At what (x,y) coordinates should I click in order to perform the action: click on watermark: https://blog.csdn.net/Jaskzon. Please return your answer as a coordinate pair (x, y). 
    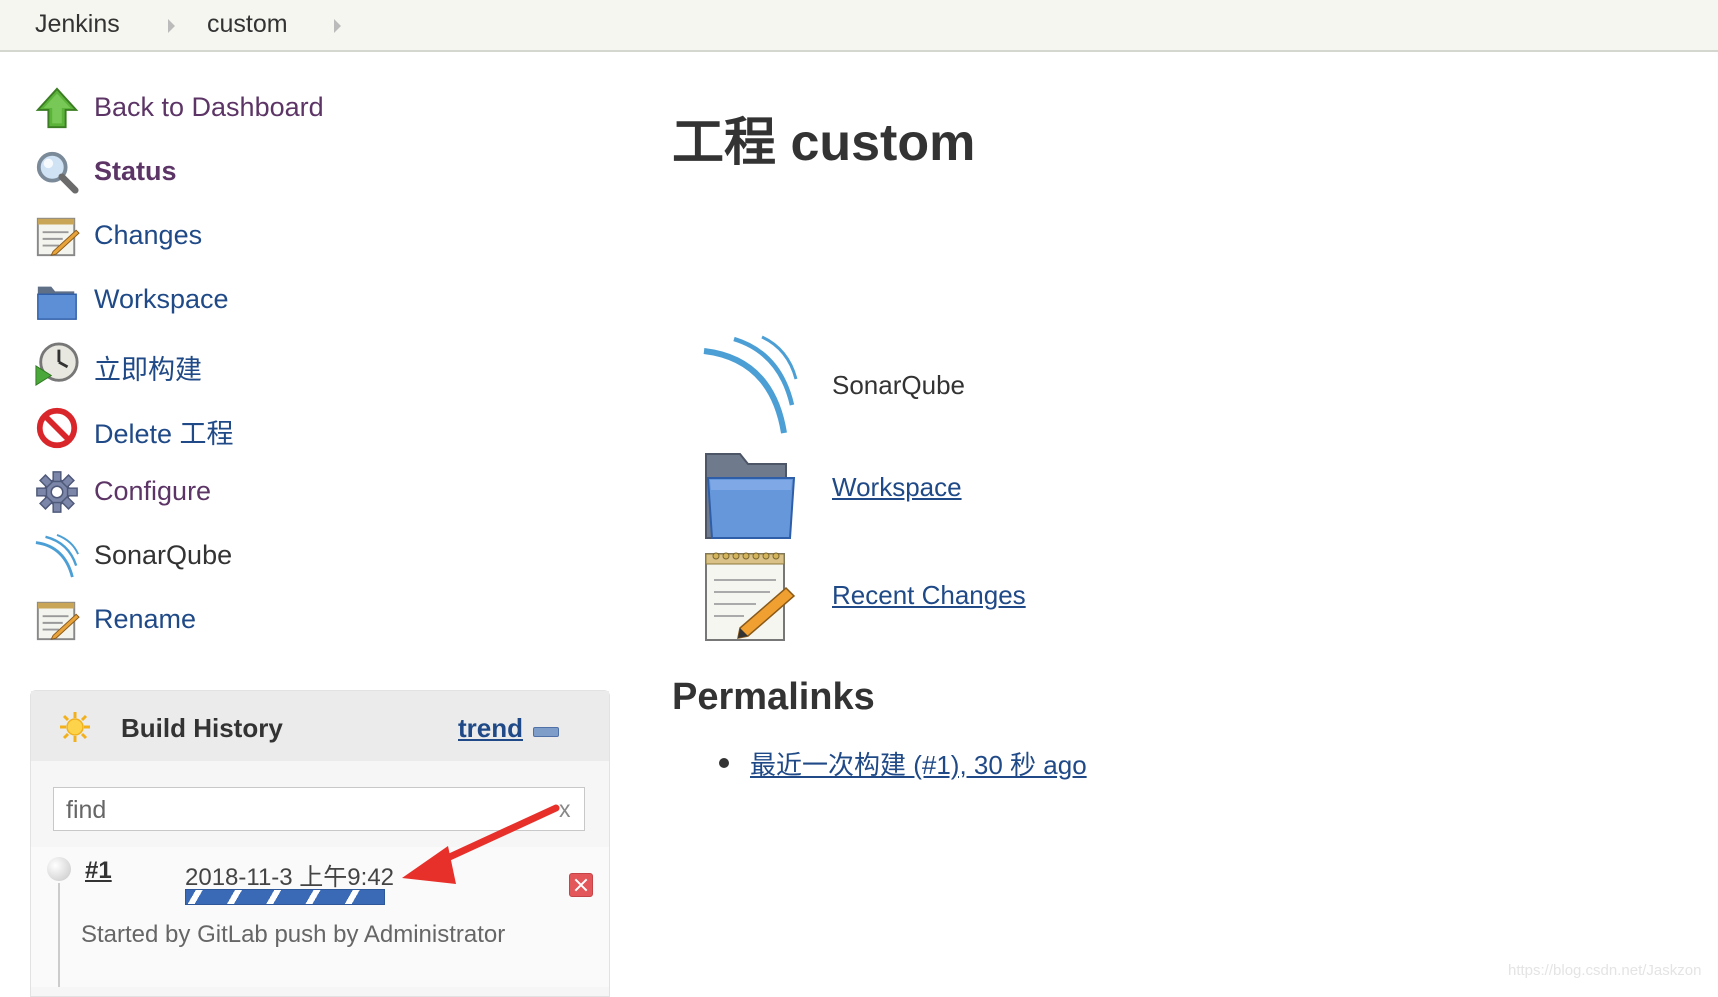
    Looking at the image, I should click on (1605, 970).